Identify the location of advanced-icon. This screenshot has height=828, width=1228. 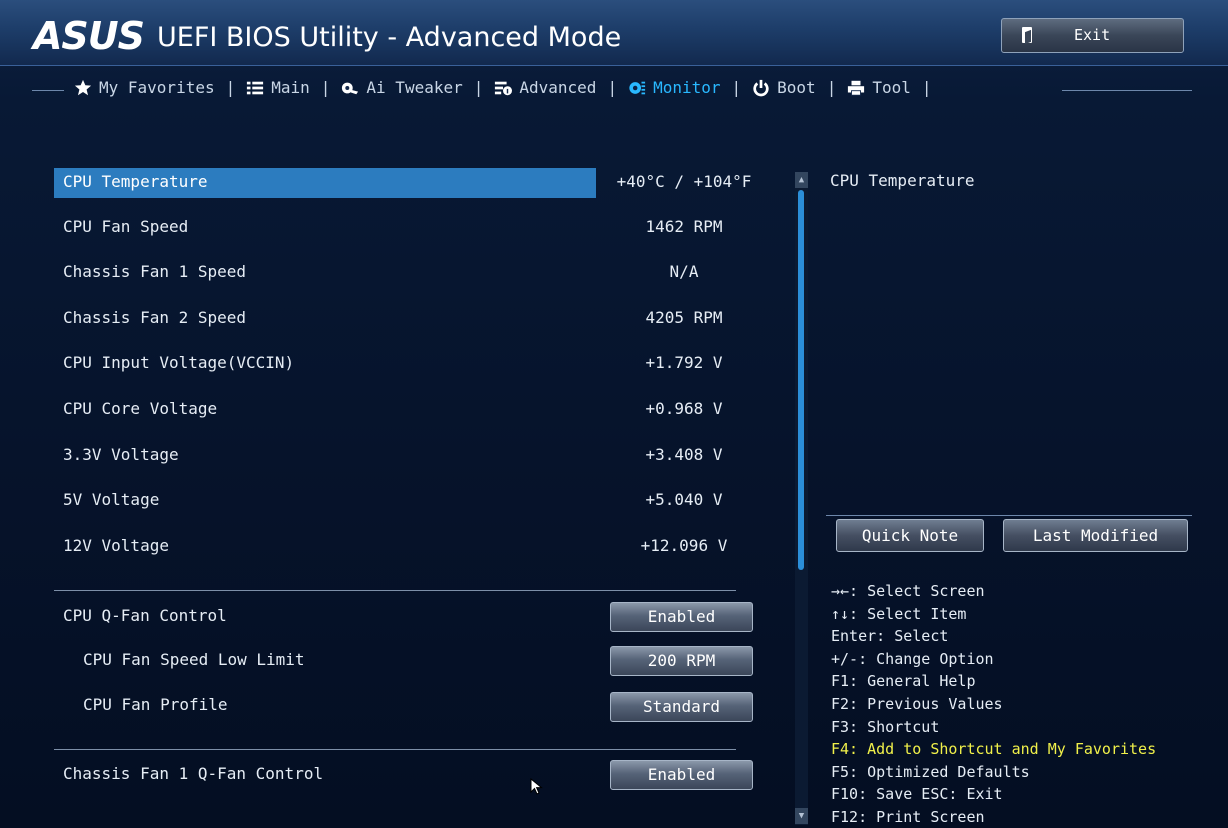
(504, 88).